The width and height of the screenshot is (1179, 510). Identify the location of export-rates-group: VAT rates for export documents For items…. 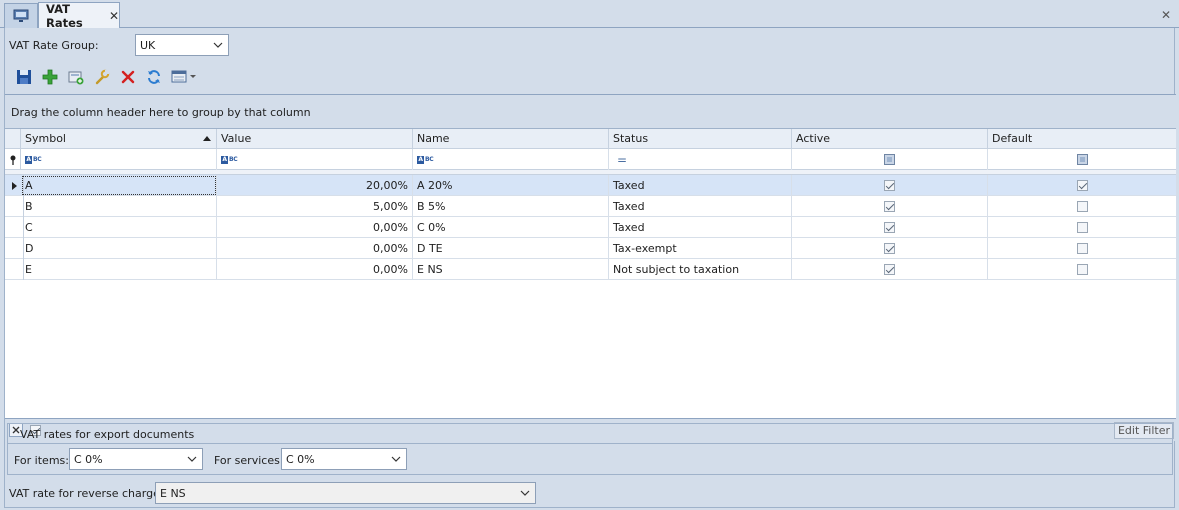
(590, 449).